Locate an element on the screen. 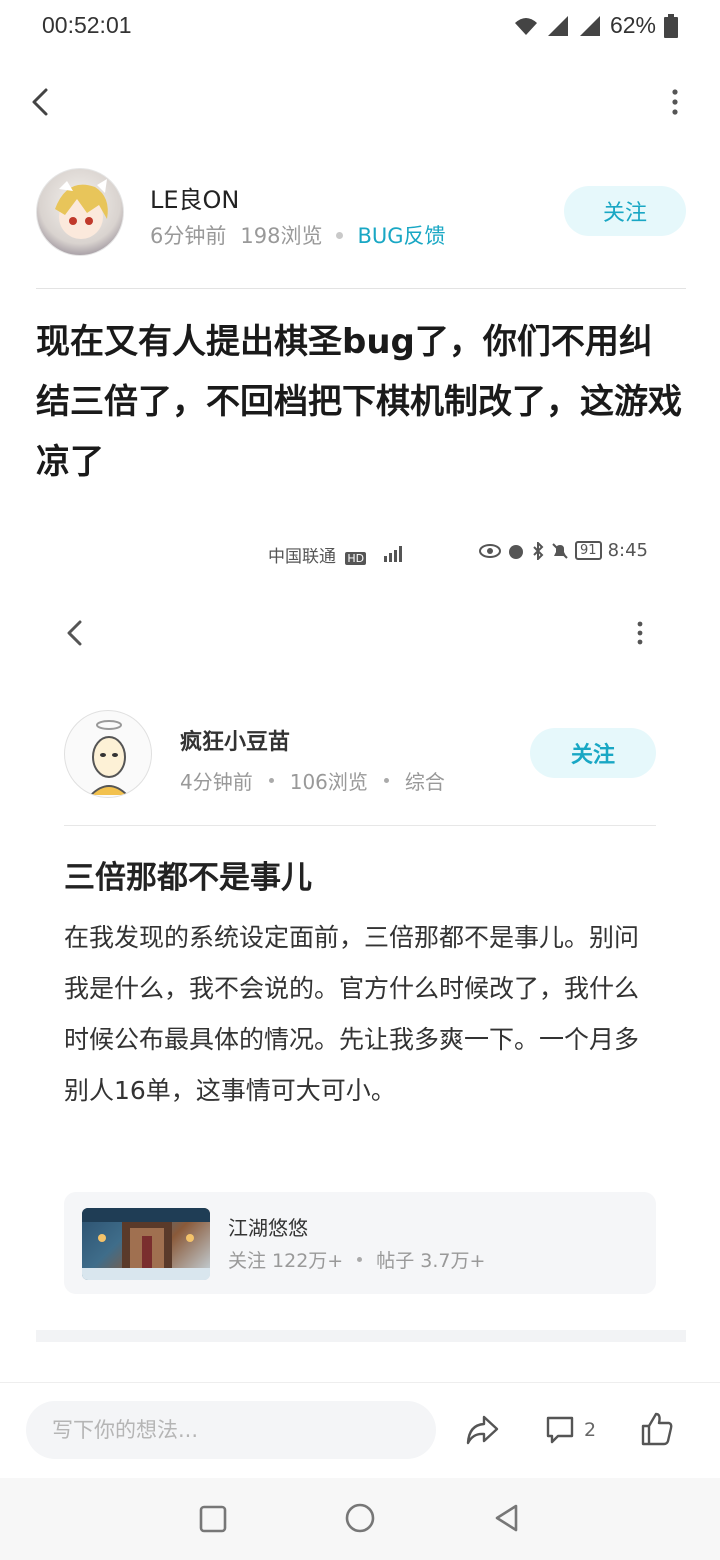 The width and height of the screenshot is (720, 1560). embedded-post-meta: 4分钟前 106浏览 综合 is located at coordinates (312, 780).